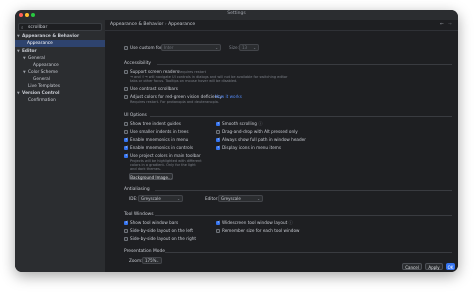 The width and height of the screenshot is (474, 292). Describe the element at coordinates (301, 116) in the screenshot. I see `ui-options-divider` at that location.